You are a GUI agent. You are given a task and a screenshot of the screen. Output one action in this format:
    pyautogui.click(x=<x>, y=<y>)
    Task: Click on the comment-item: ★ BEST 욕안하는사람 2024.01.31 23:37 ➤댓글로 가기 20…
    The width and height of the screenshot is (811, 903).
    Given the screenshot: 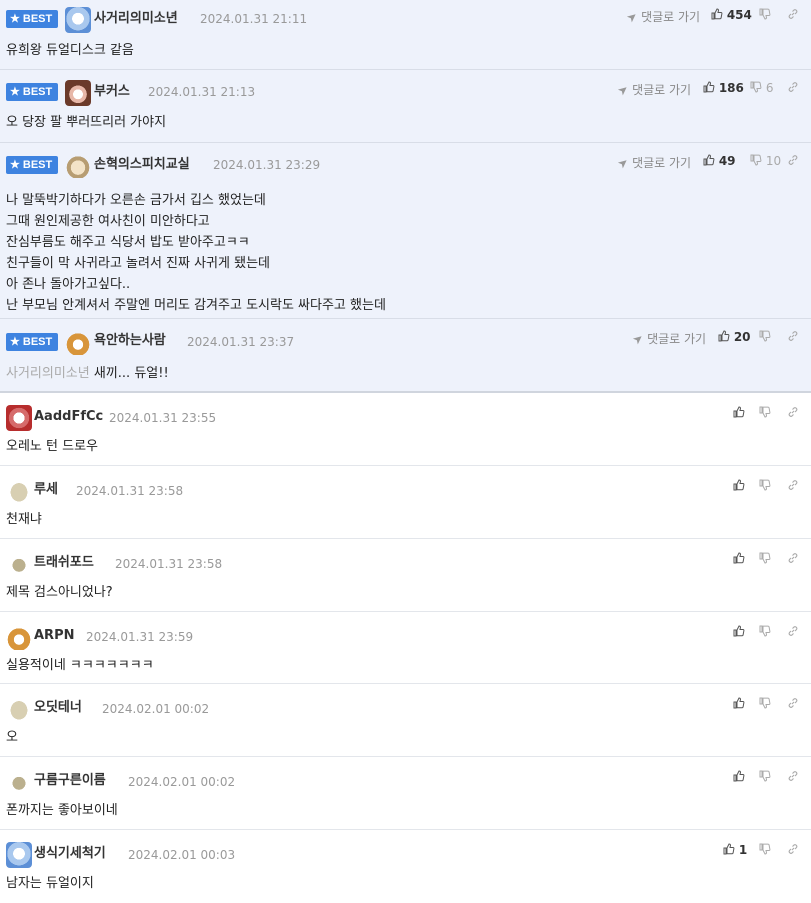 What is the action you would take?
    pyautogui.click(x=405, y=356)
    